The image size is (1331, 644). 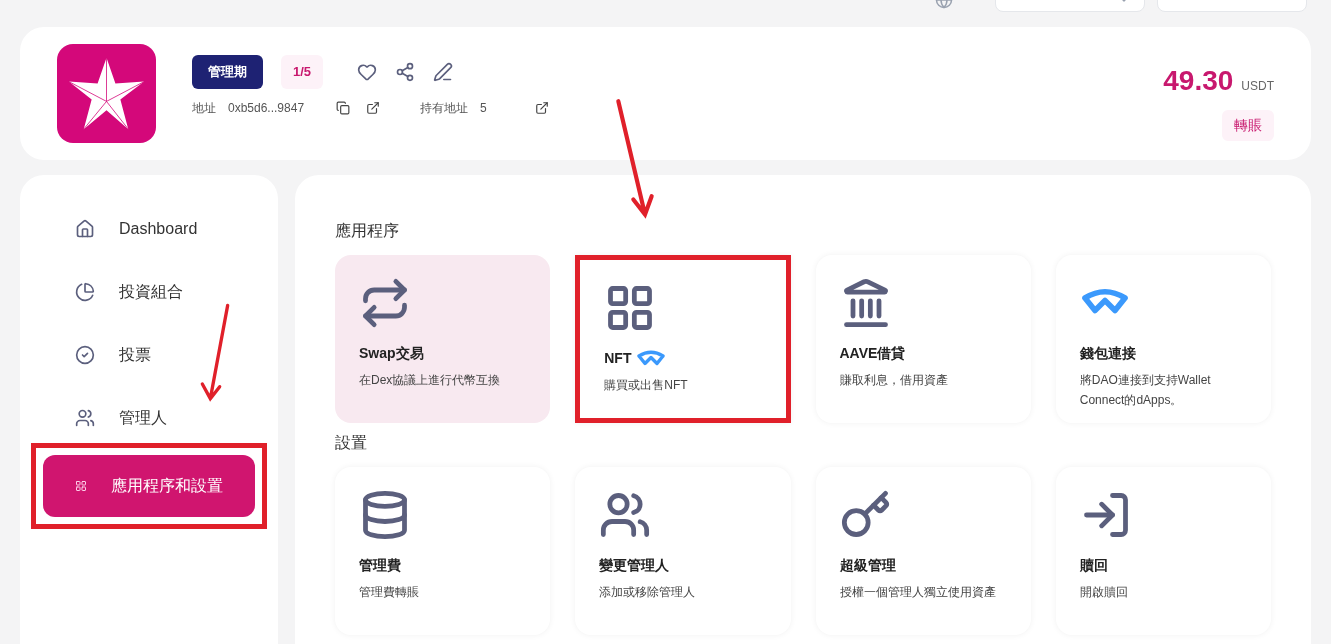 I want to click on heart-icon, so click(x=367, y=71).